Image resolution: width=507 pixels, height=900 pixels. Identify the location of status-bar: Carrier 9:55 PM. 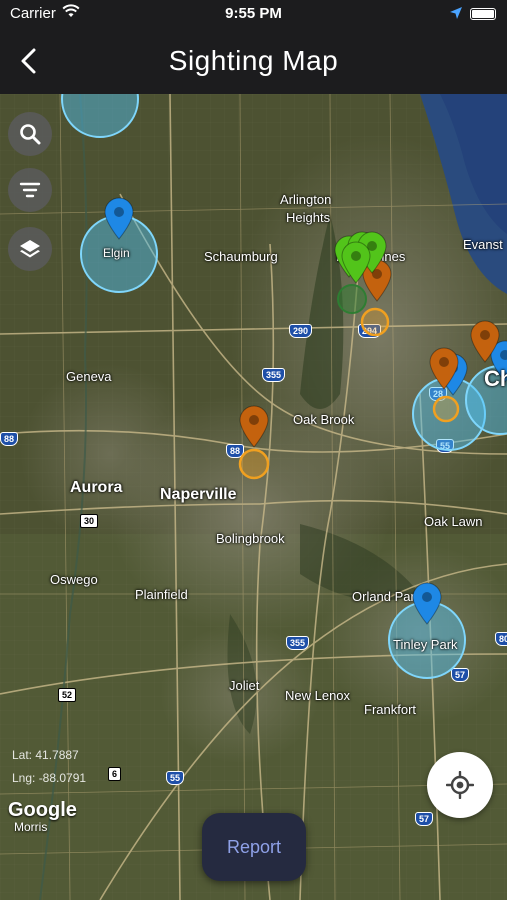
(253, 14).